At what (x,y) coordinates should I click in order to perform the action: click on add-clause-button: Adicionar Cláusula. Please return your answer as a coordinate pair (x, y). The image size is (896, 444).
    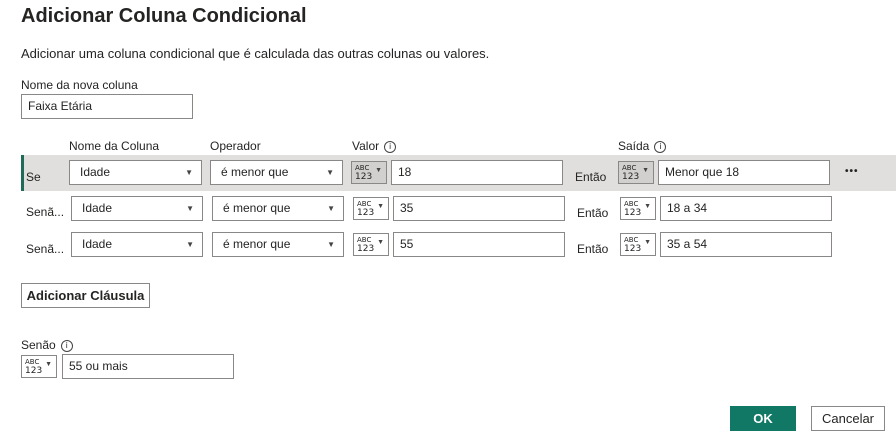
    Looking at the image, I should click on (85, 295).